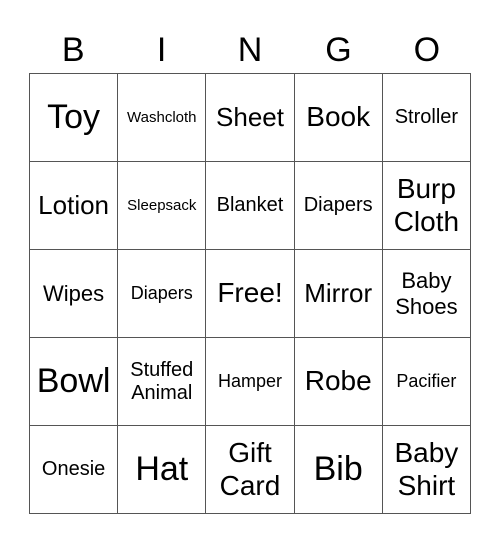 The width and height of the screenshot is (500, 544). I want to click on bingo-cell: Sleepsack, so click(162, 206).